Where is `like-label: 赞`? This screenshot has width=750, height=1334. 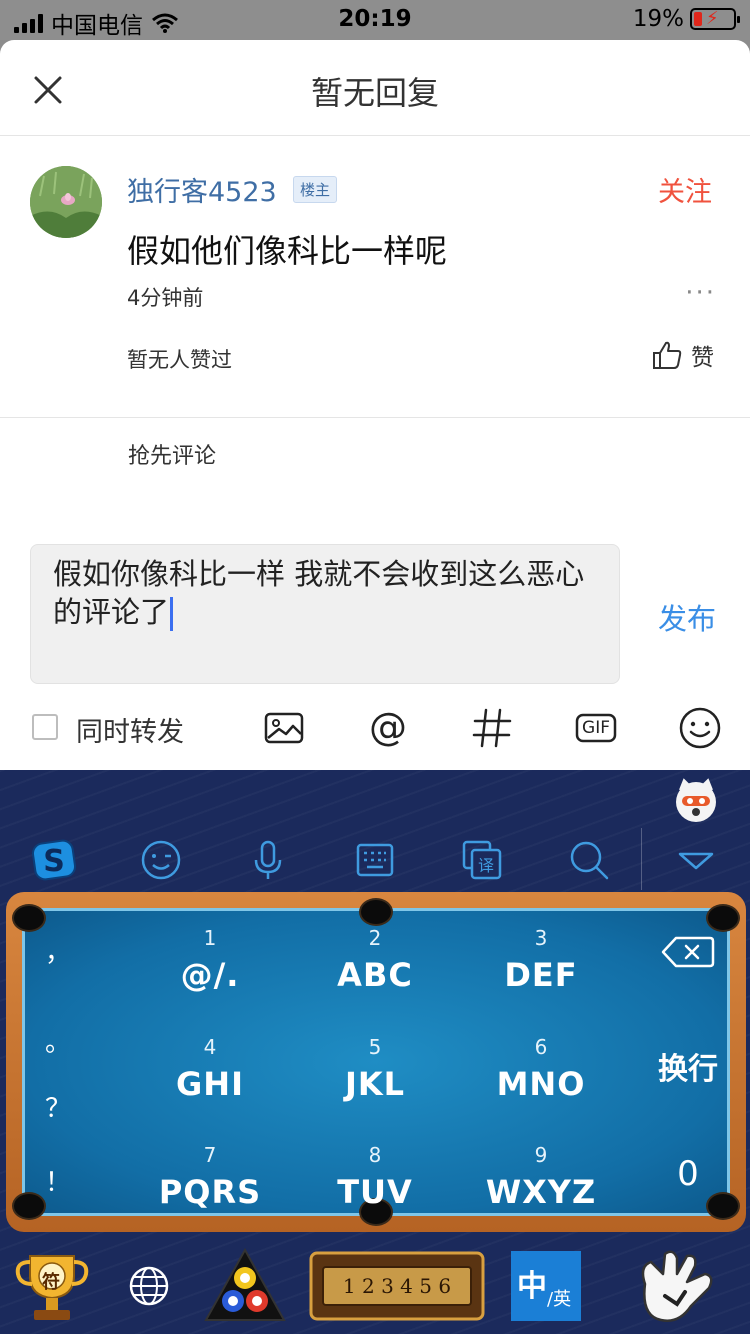 like-label: 赞 is located at coordinates (702, 358).